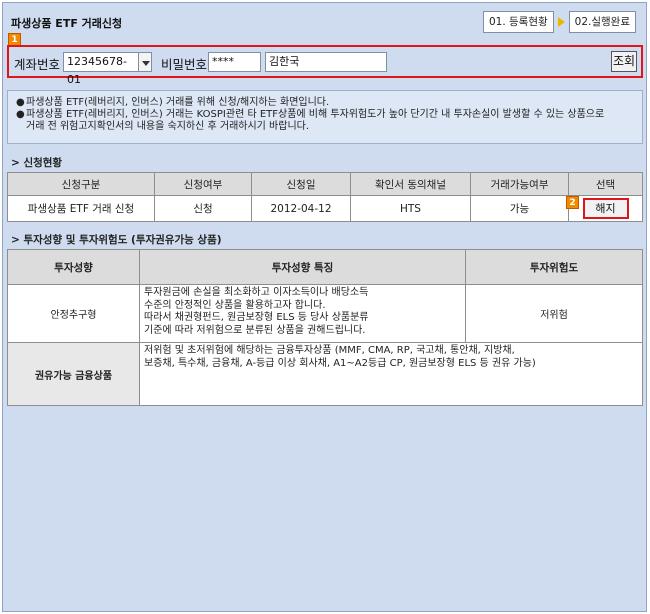 This screenshot has width=650, height=614. I want to click on page-title: 파생상품 ETF 거래신청, so click(67, 23).